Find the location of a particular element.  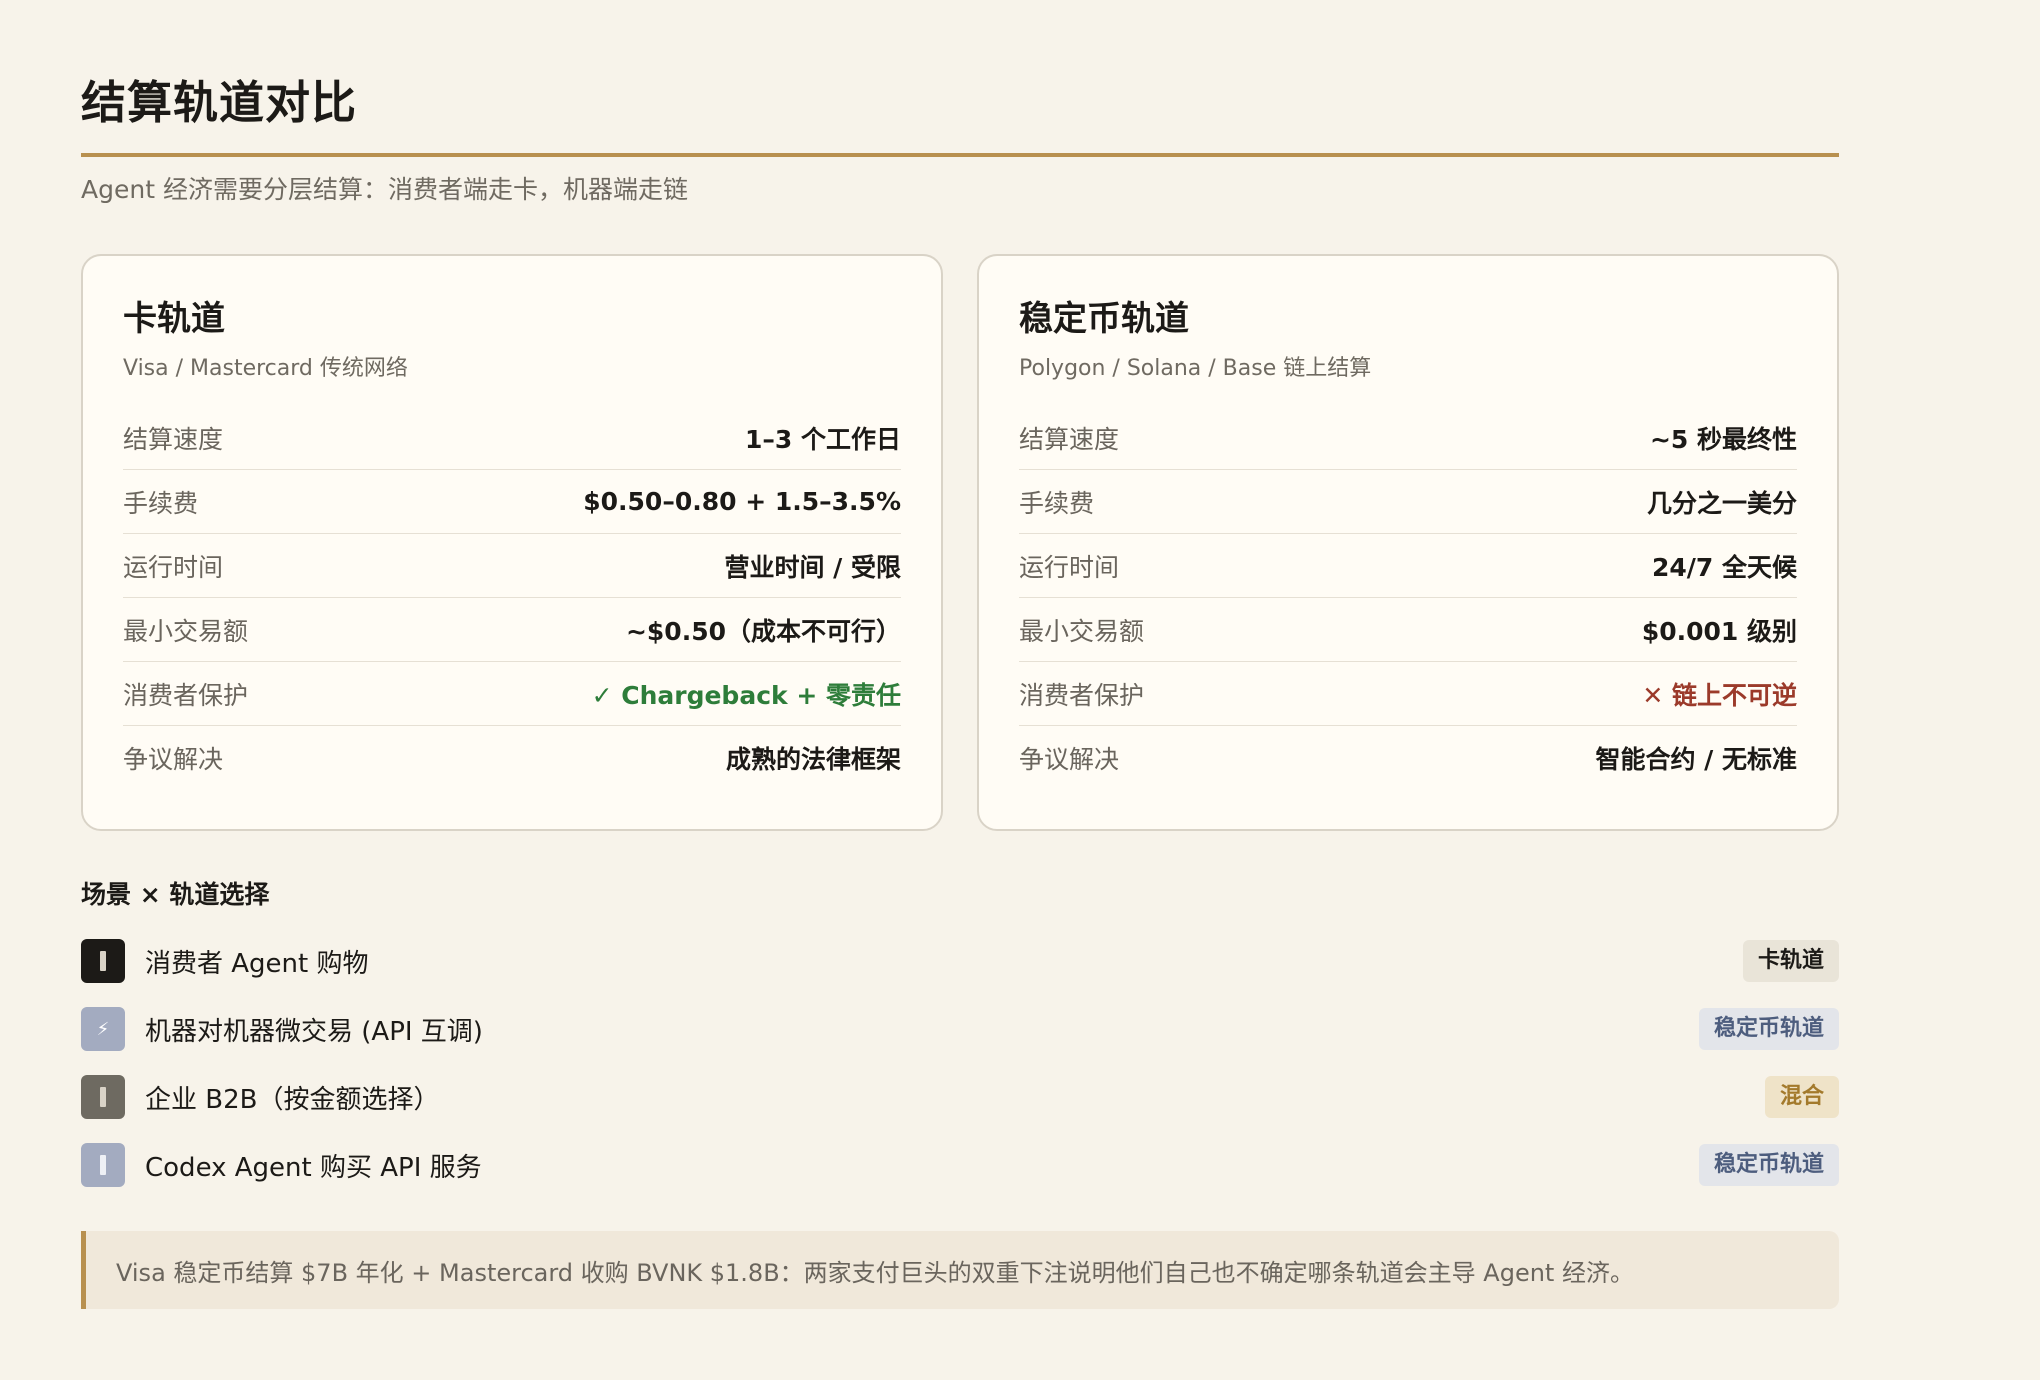

rail-badge: 混合 is located at coordinates (1801, 1097).